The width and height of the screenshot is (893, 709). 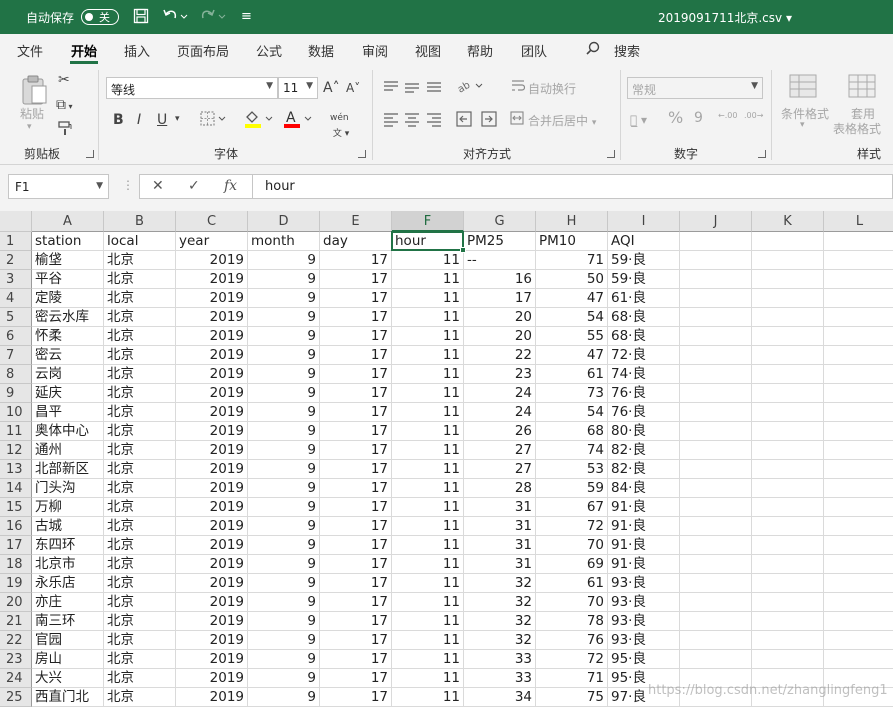 What do you see at coordinates (644, 317) in the screenshot?
I see `table-cell: 68·良` at bounding box center [644, 317].